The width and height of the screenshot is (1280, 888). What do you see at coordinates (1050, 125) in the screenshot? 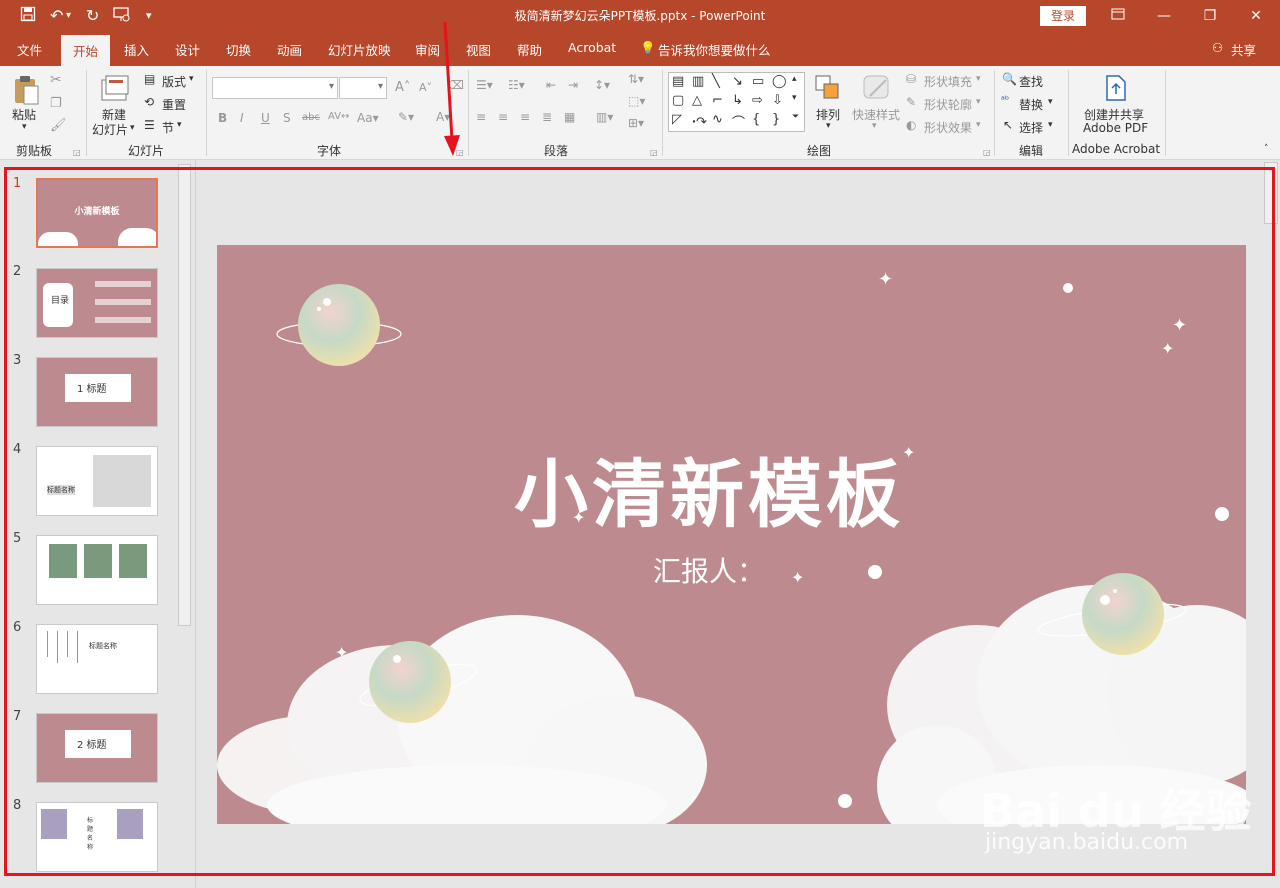
I see `select-dropdown-icon: ▾` at bounding box center [1050, 125].